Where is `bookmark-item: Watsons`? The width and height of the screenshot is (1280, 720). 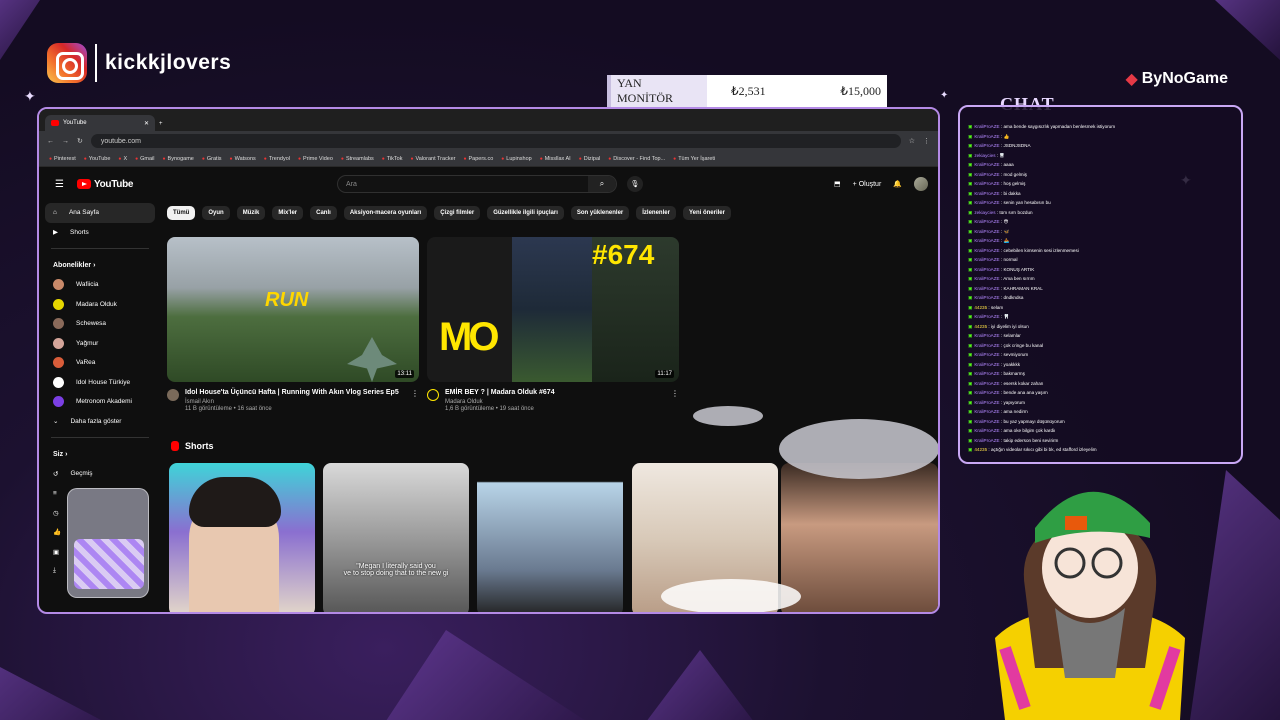
bookmark-item: Watsons is located at coordinates (243, 159).